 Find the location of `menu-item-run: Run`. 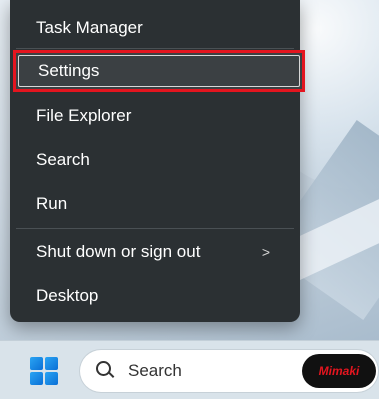

menu-item-run: Run is located at coordinates (155, 204).